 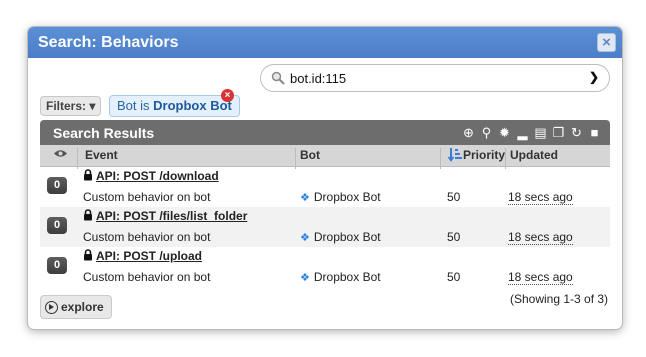 I want to click on filter-chip-prefix: Bot is, so click(x=133, y=105).